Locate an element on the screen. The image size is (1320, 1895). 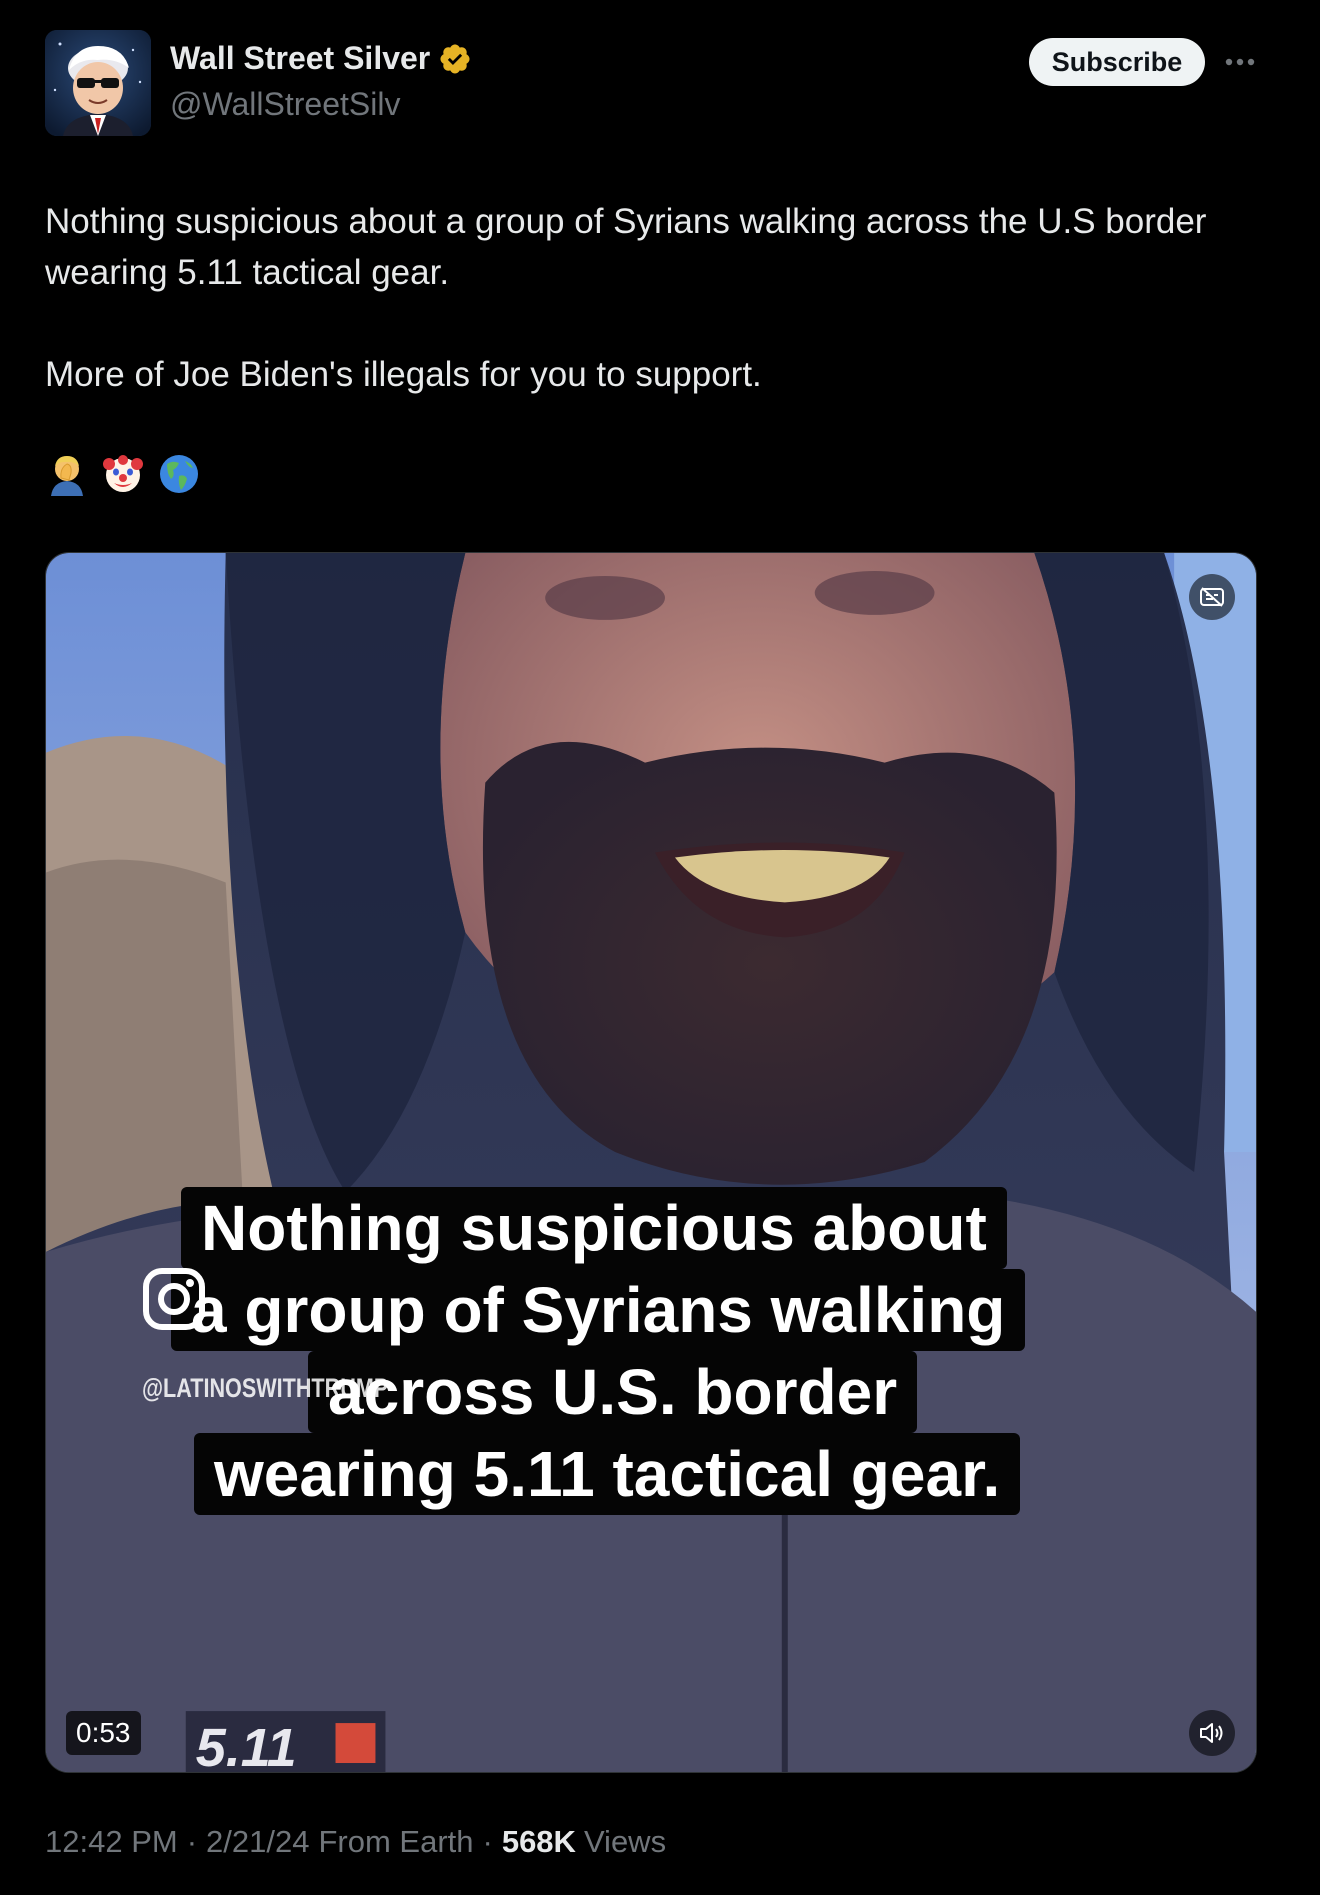
views-label: Views is located at coordinates (625, 1841).